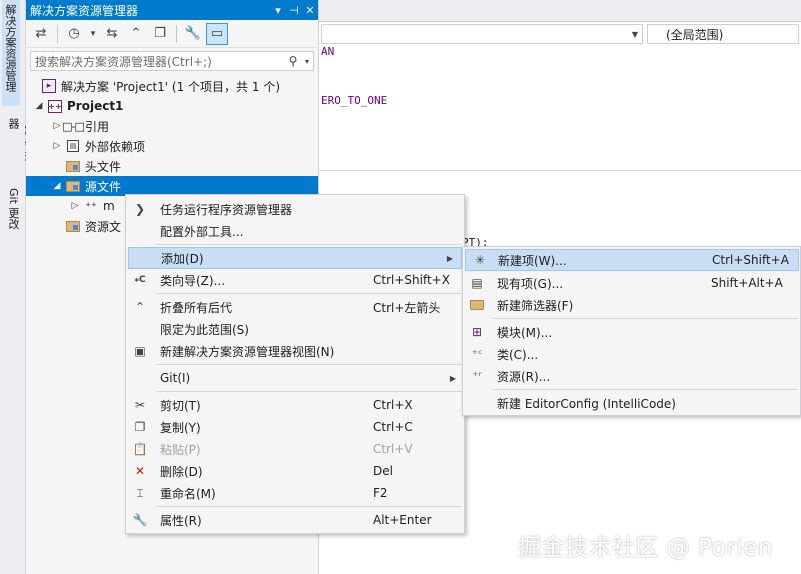 Image resolution: width=801 pixels, height=574 pixels. What do you see at coordinates (383, 471) in the screenshot?
I see `menu-item-shortcut: Del` at bounding box center [383, 471].